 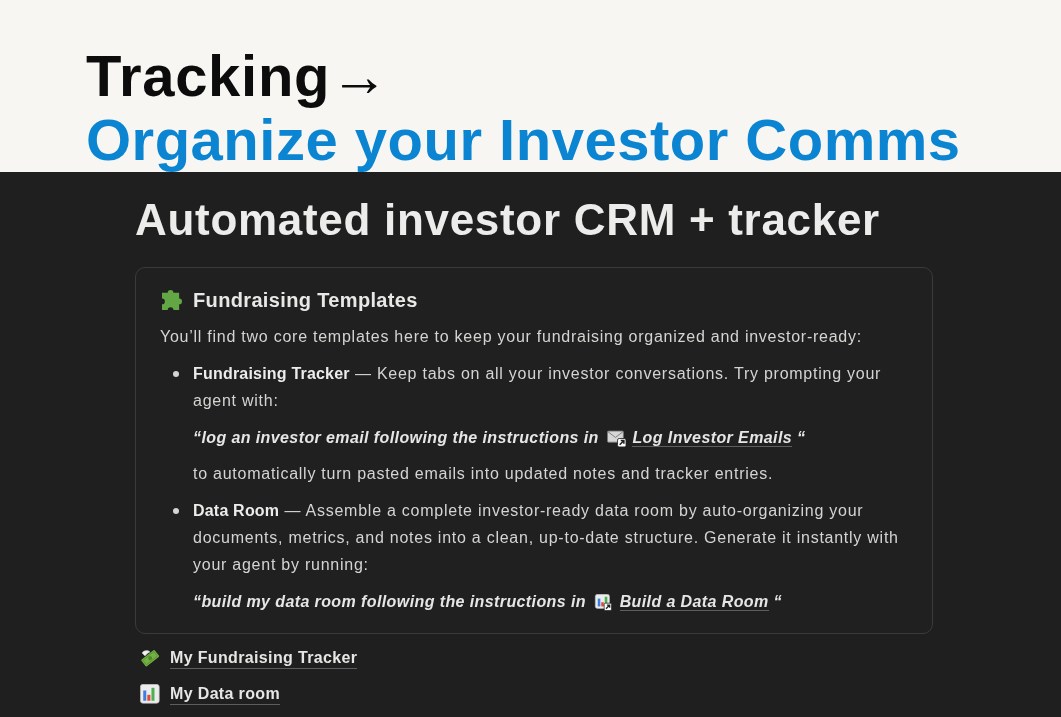 What do you see at coordinates (225, 694) in the screenshot?
I see `page-link: My Data room` at bounding box center [225, 694].